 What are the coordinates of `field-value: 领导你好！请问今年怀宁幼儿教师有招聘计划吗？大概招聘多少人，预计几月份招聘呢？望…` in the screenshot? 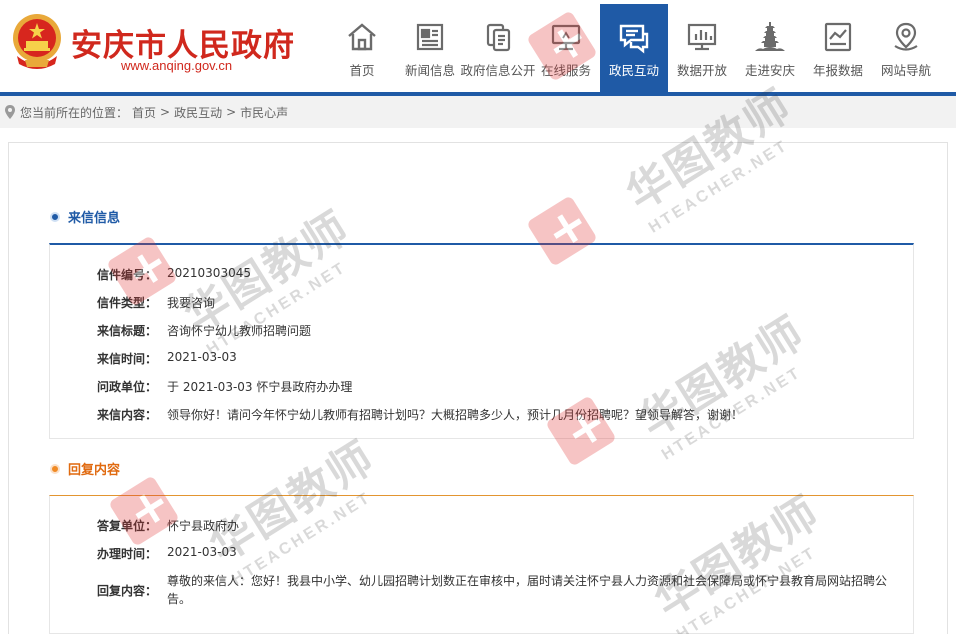 It's located at (455, 415).